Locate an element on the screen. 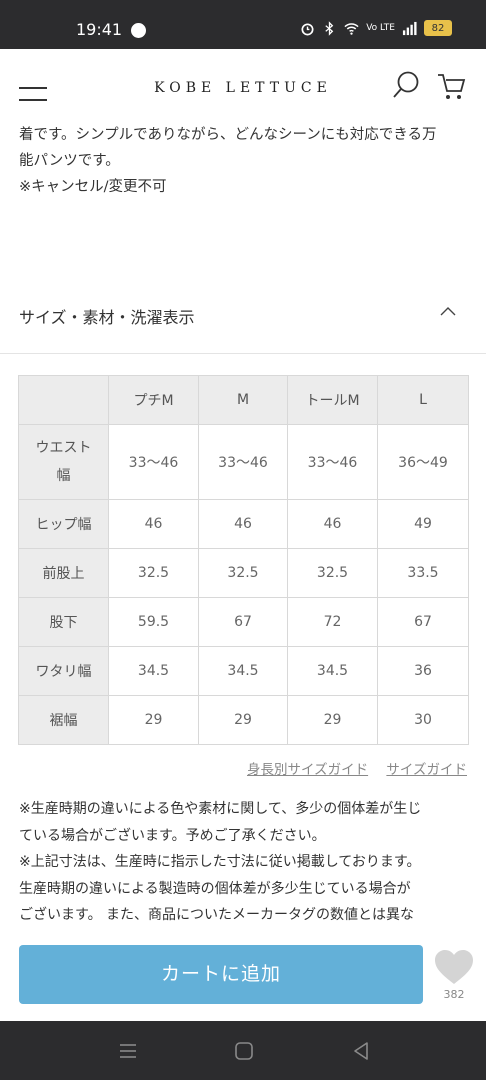  table-cell: 36 is located at coordinates (423, 671).